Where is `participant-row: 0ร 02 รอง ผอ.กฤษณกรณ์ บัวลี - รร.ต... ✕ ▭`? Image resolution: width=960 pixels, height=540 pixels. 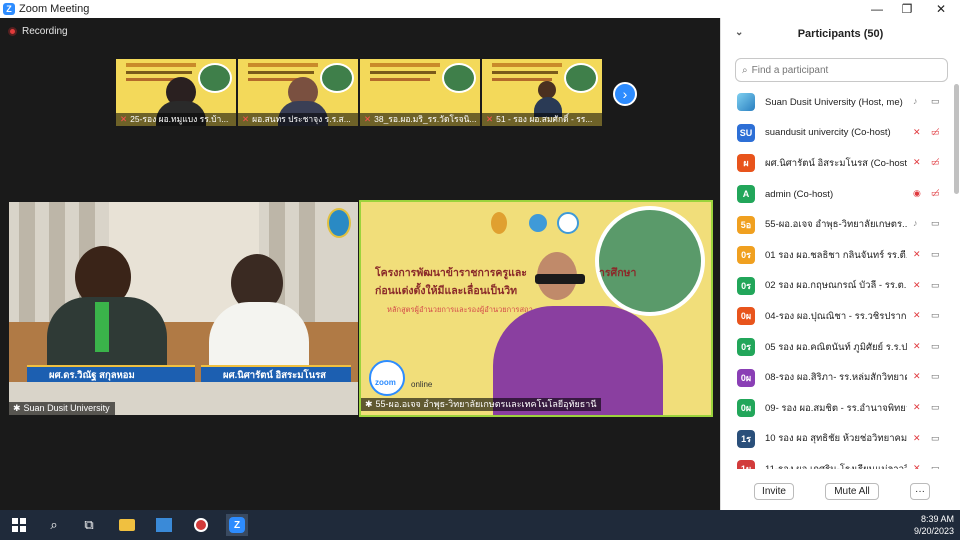 participant-row: 0ร 02 รอง ผอ.กฤษณกรณ์ บัวลี - รร.ต... ✕ ▭ is located at coordinates (840, 286).